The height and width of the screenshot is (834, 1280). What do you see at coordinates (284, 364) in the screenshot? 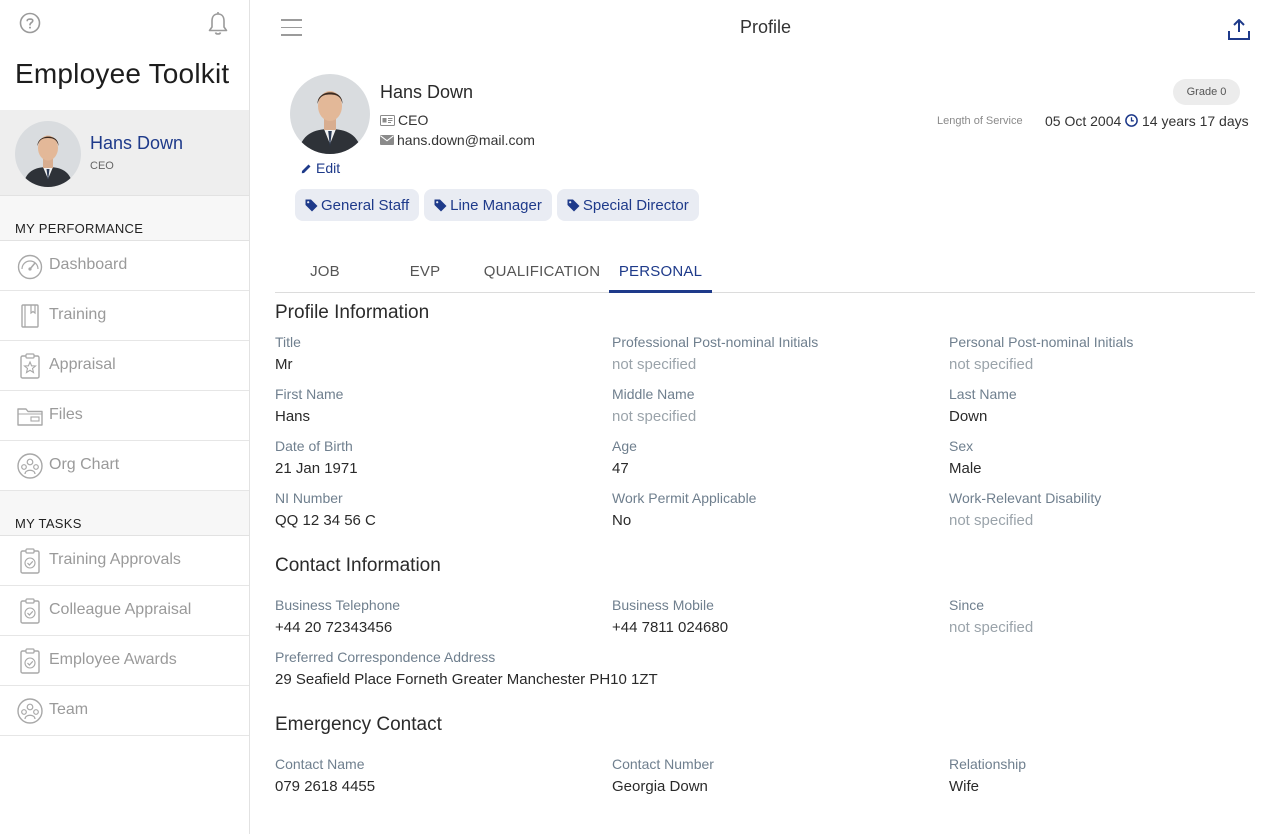
I see `field-value: Mr` at bounding box center [284, 364].